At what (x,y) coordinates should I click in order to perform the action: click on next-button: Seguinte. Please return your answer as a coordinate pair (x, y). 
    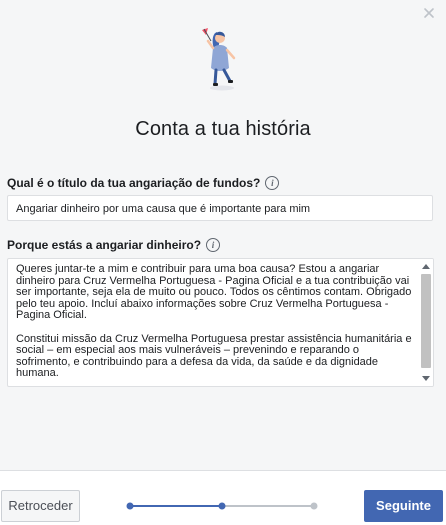
    Looking at the image, I should click on (403, 506).